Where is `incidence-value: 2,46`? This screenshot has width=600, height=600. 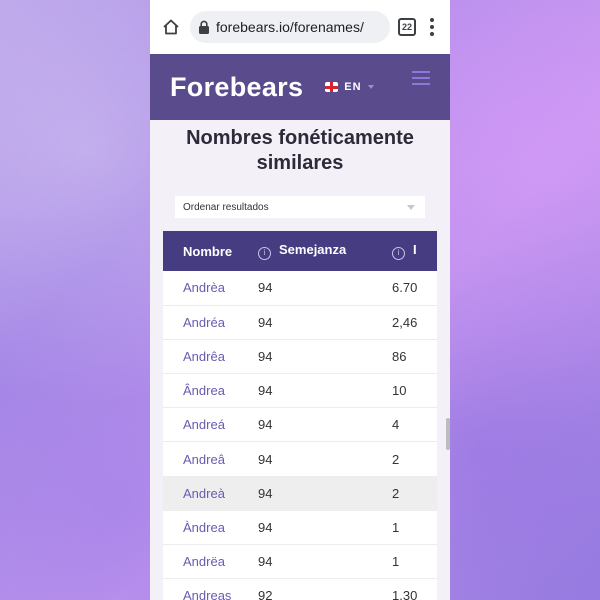 incidence-value: 2,46 is located at coordinates (414, 322).